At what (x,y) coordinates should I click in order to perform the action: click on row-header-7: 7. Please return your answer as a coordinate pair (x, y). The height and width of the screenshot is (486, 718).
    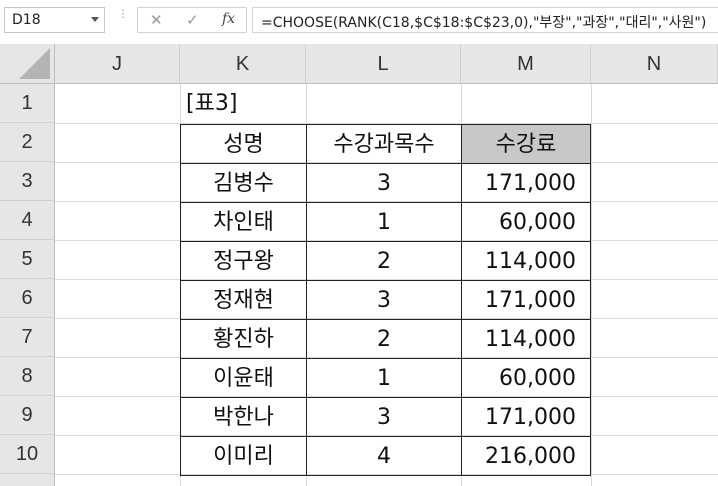
    Looking at the image, I should click on (27, 337).